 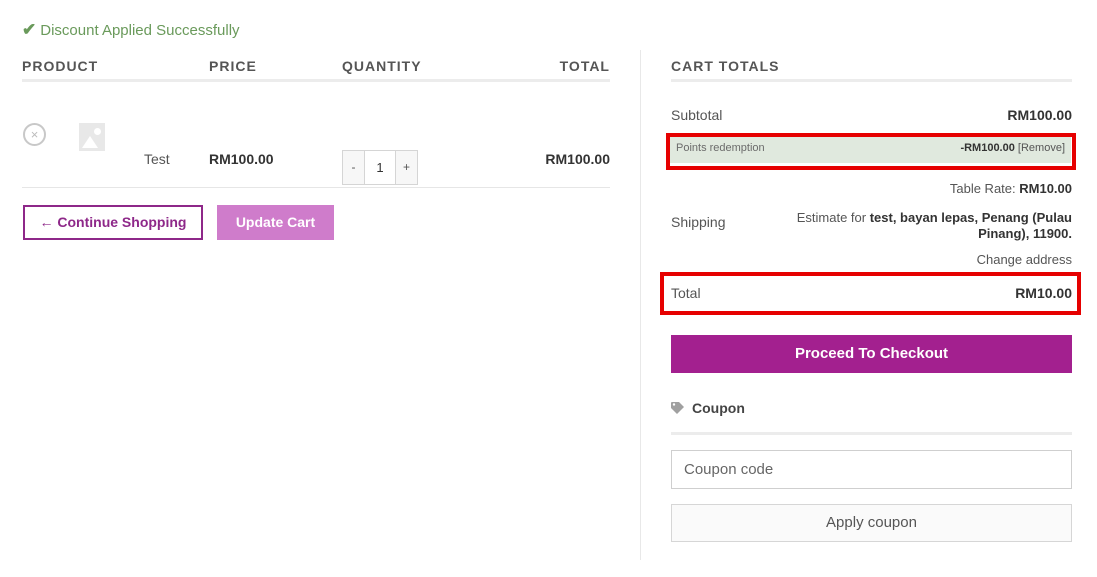 What do you see at coordinates (640, 305) in the screenshot?
I see `column-divider` at bounding box center [640, 305].